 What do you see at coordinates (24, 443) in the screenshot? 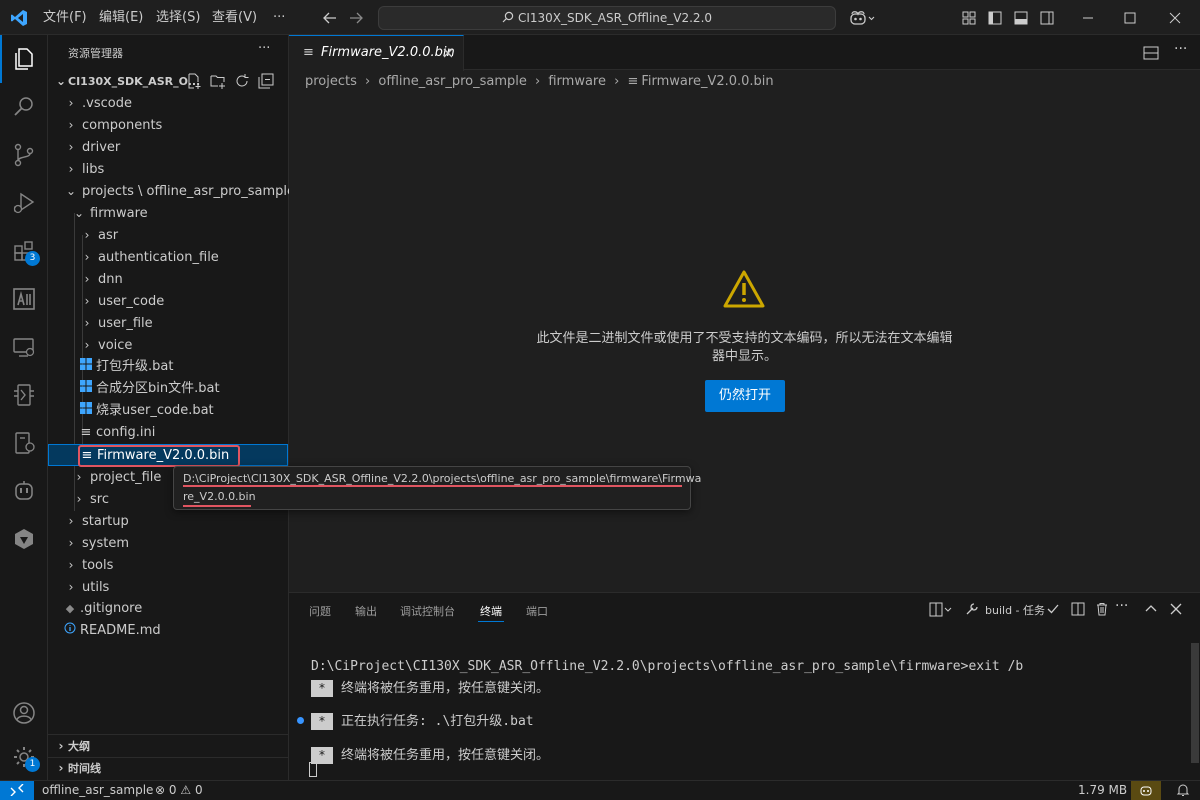
I see `device-settings-icon` at bounding box center [24, 443].